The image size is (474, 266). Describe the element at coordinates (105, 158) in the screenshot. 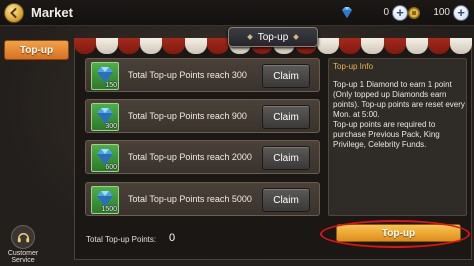

I see `diamond-reward-icon: 600` at that location.